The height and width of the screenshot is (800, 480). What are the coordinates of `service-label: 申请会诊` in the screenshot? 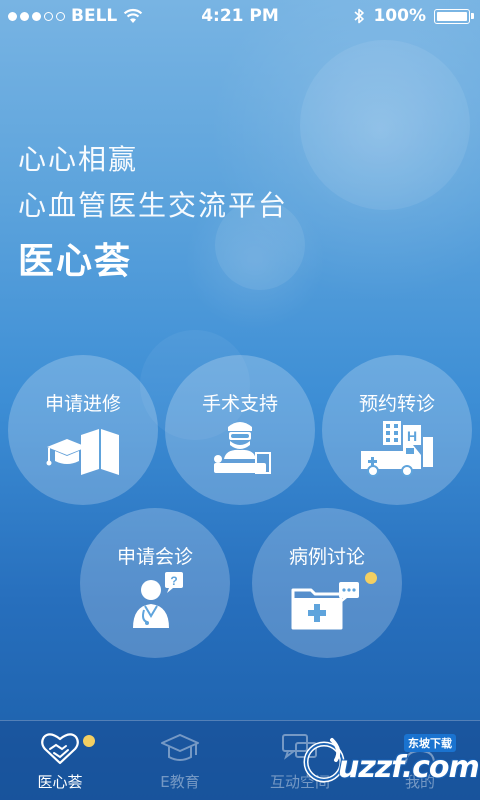 It's located at (154, 557).